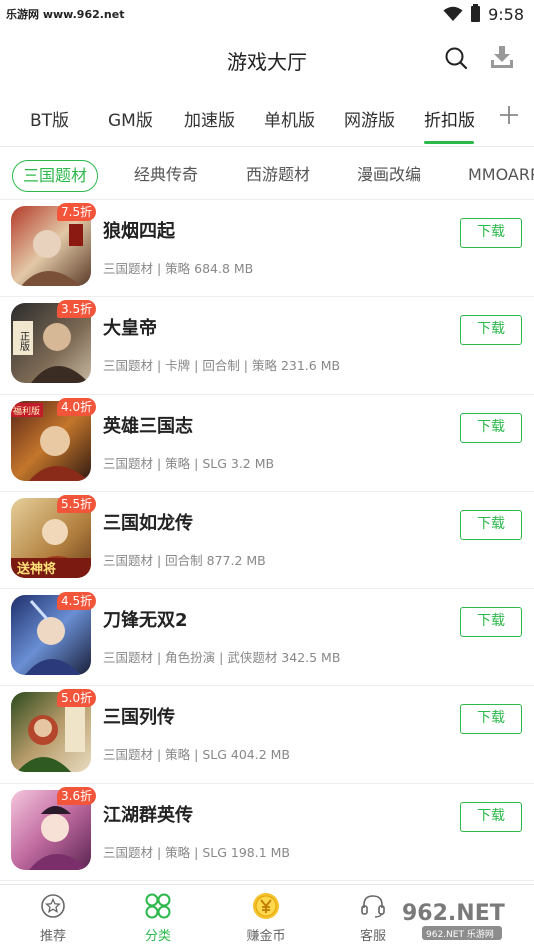  I want to click on add-category-icon, so click(509, 115).